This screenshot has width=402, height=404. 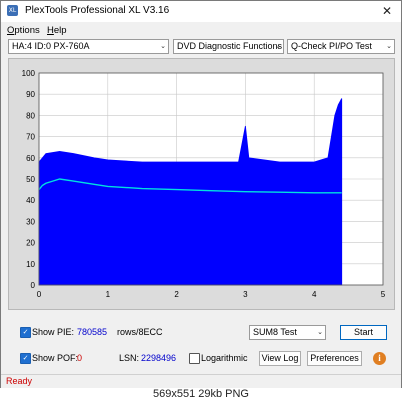 I want to click on x-tick-label: 0, so click(x=39, y=294).